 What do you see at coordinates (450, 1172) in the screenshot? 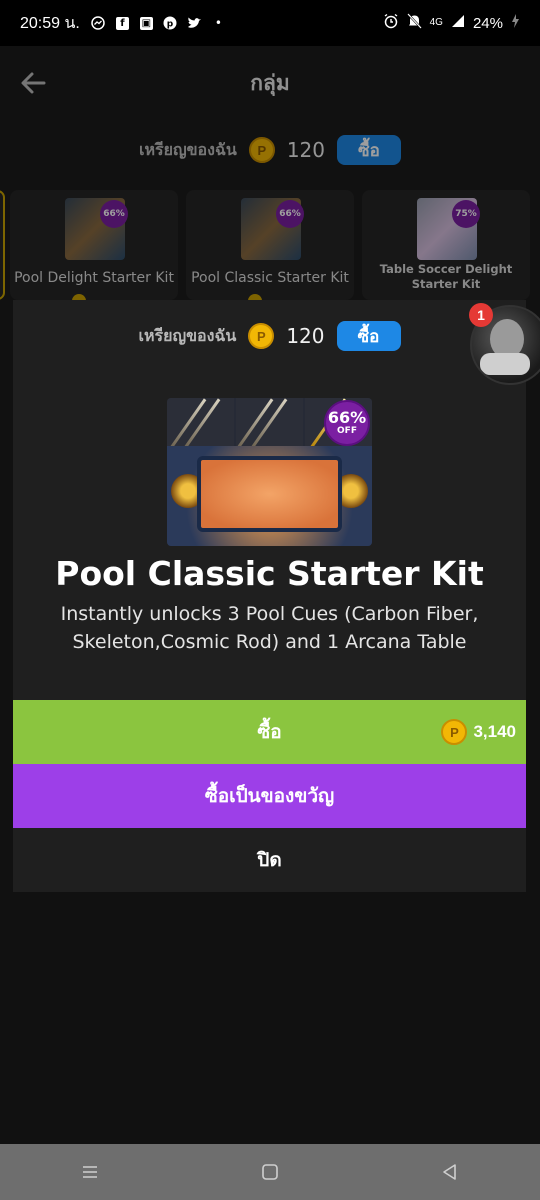
I see `back-icon` at bounding box center [450, 1172].